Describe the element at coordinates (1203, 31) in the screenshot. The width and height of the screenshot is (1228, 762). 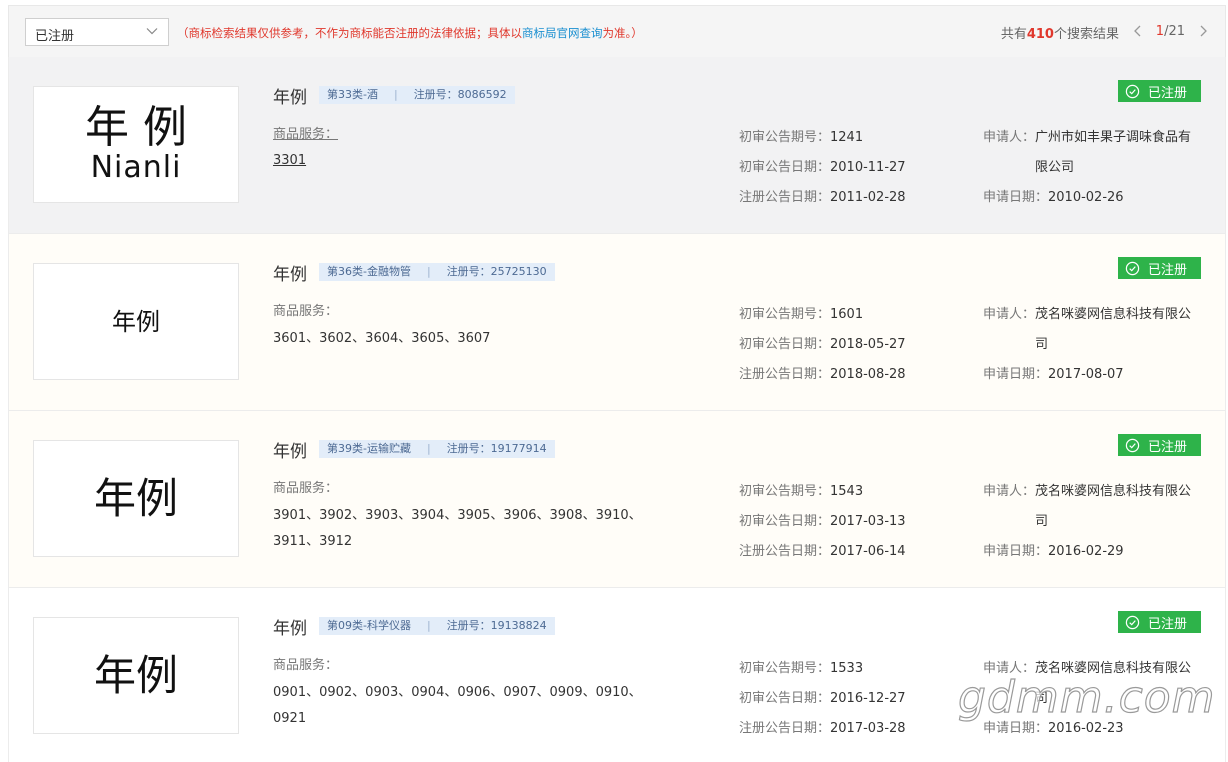
I see `next-page-icon` at that location.